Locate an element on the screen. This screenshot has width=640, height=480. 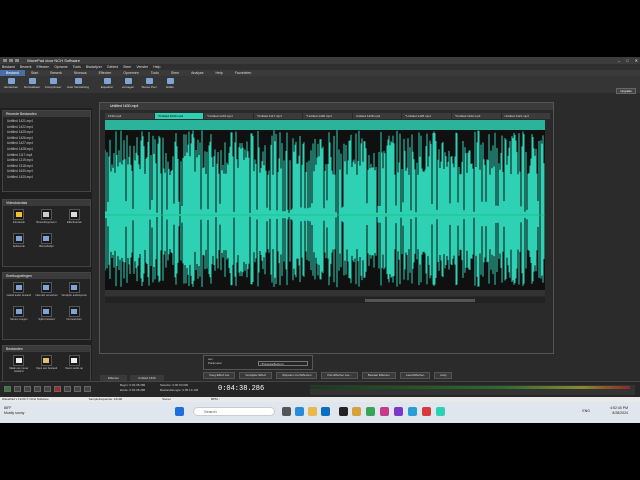
menu-edit: Bewerk is located at coordinates (26, 67).